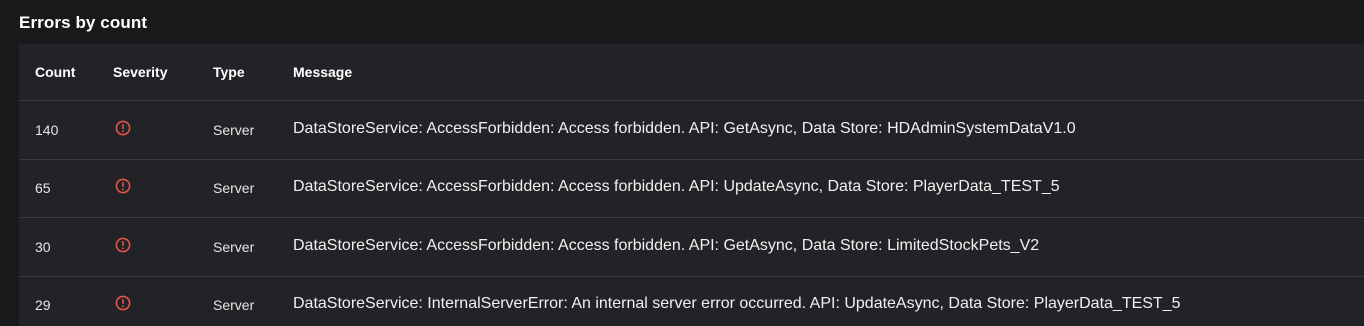 Image resolution: width=1364 pixels, height=326 pixels. Describe the element at coordinates (83, 22) in the screenshot. I see `section-title: Errors by count` at that location.